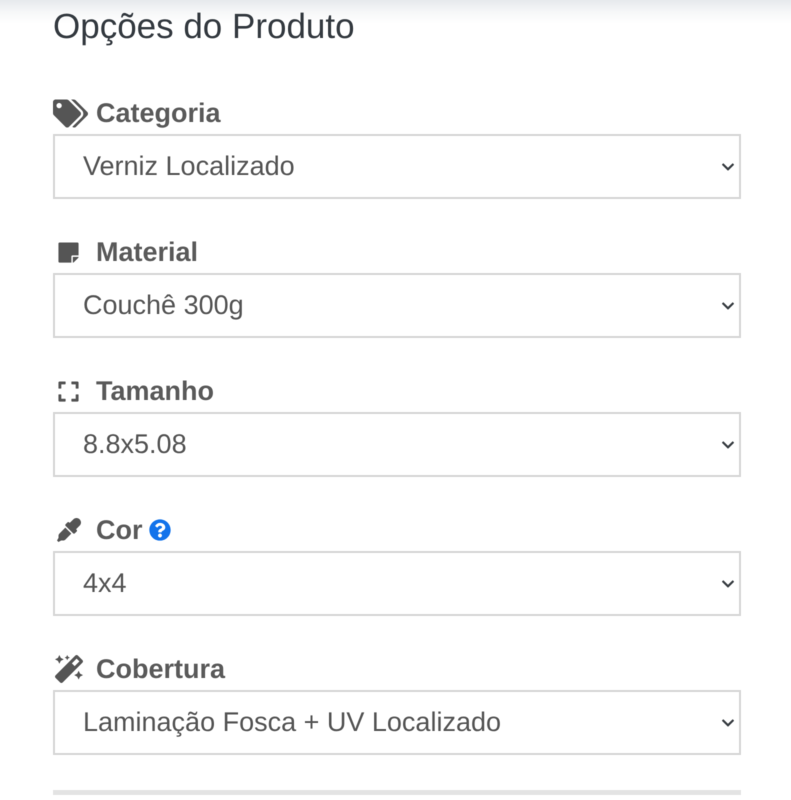 The height and width of the screenshot is (800, 791). I want to click on expand-icon, so click(68, 391).